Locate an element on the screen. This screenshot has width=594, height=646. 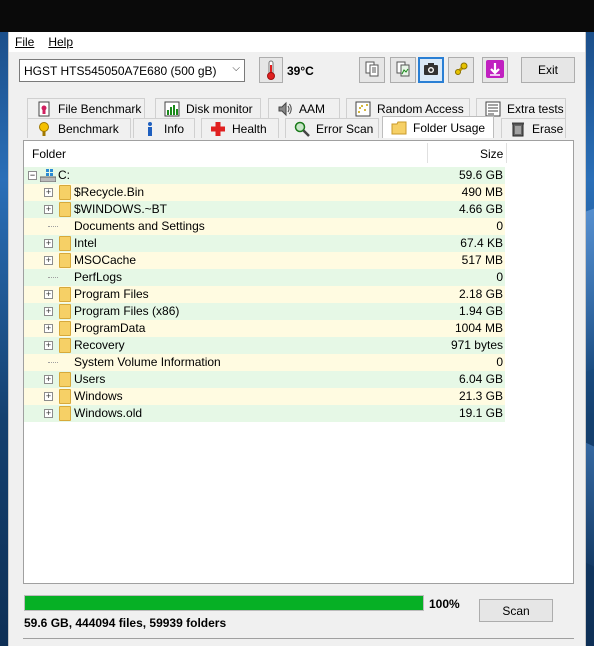
folder-size: 21.3 GB is located at coordinates (480, 396).